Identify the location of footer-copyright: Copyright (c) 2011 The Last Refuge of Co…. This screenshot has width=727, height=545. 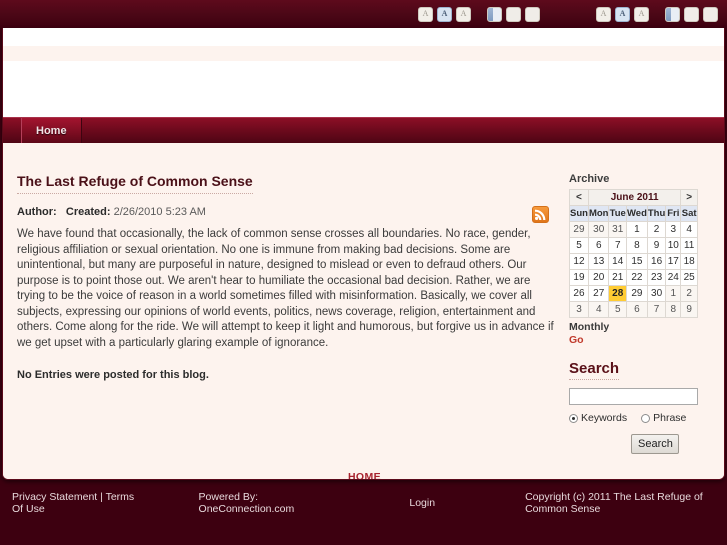
(614, 503).